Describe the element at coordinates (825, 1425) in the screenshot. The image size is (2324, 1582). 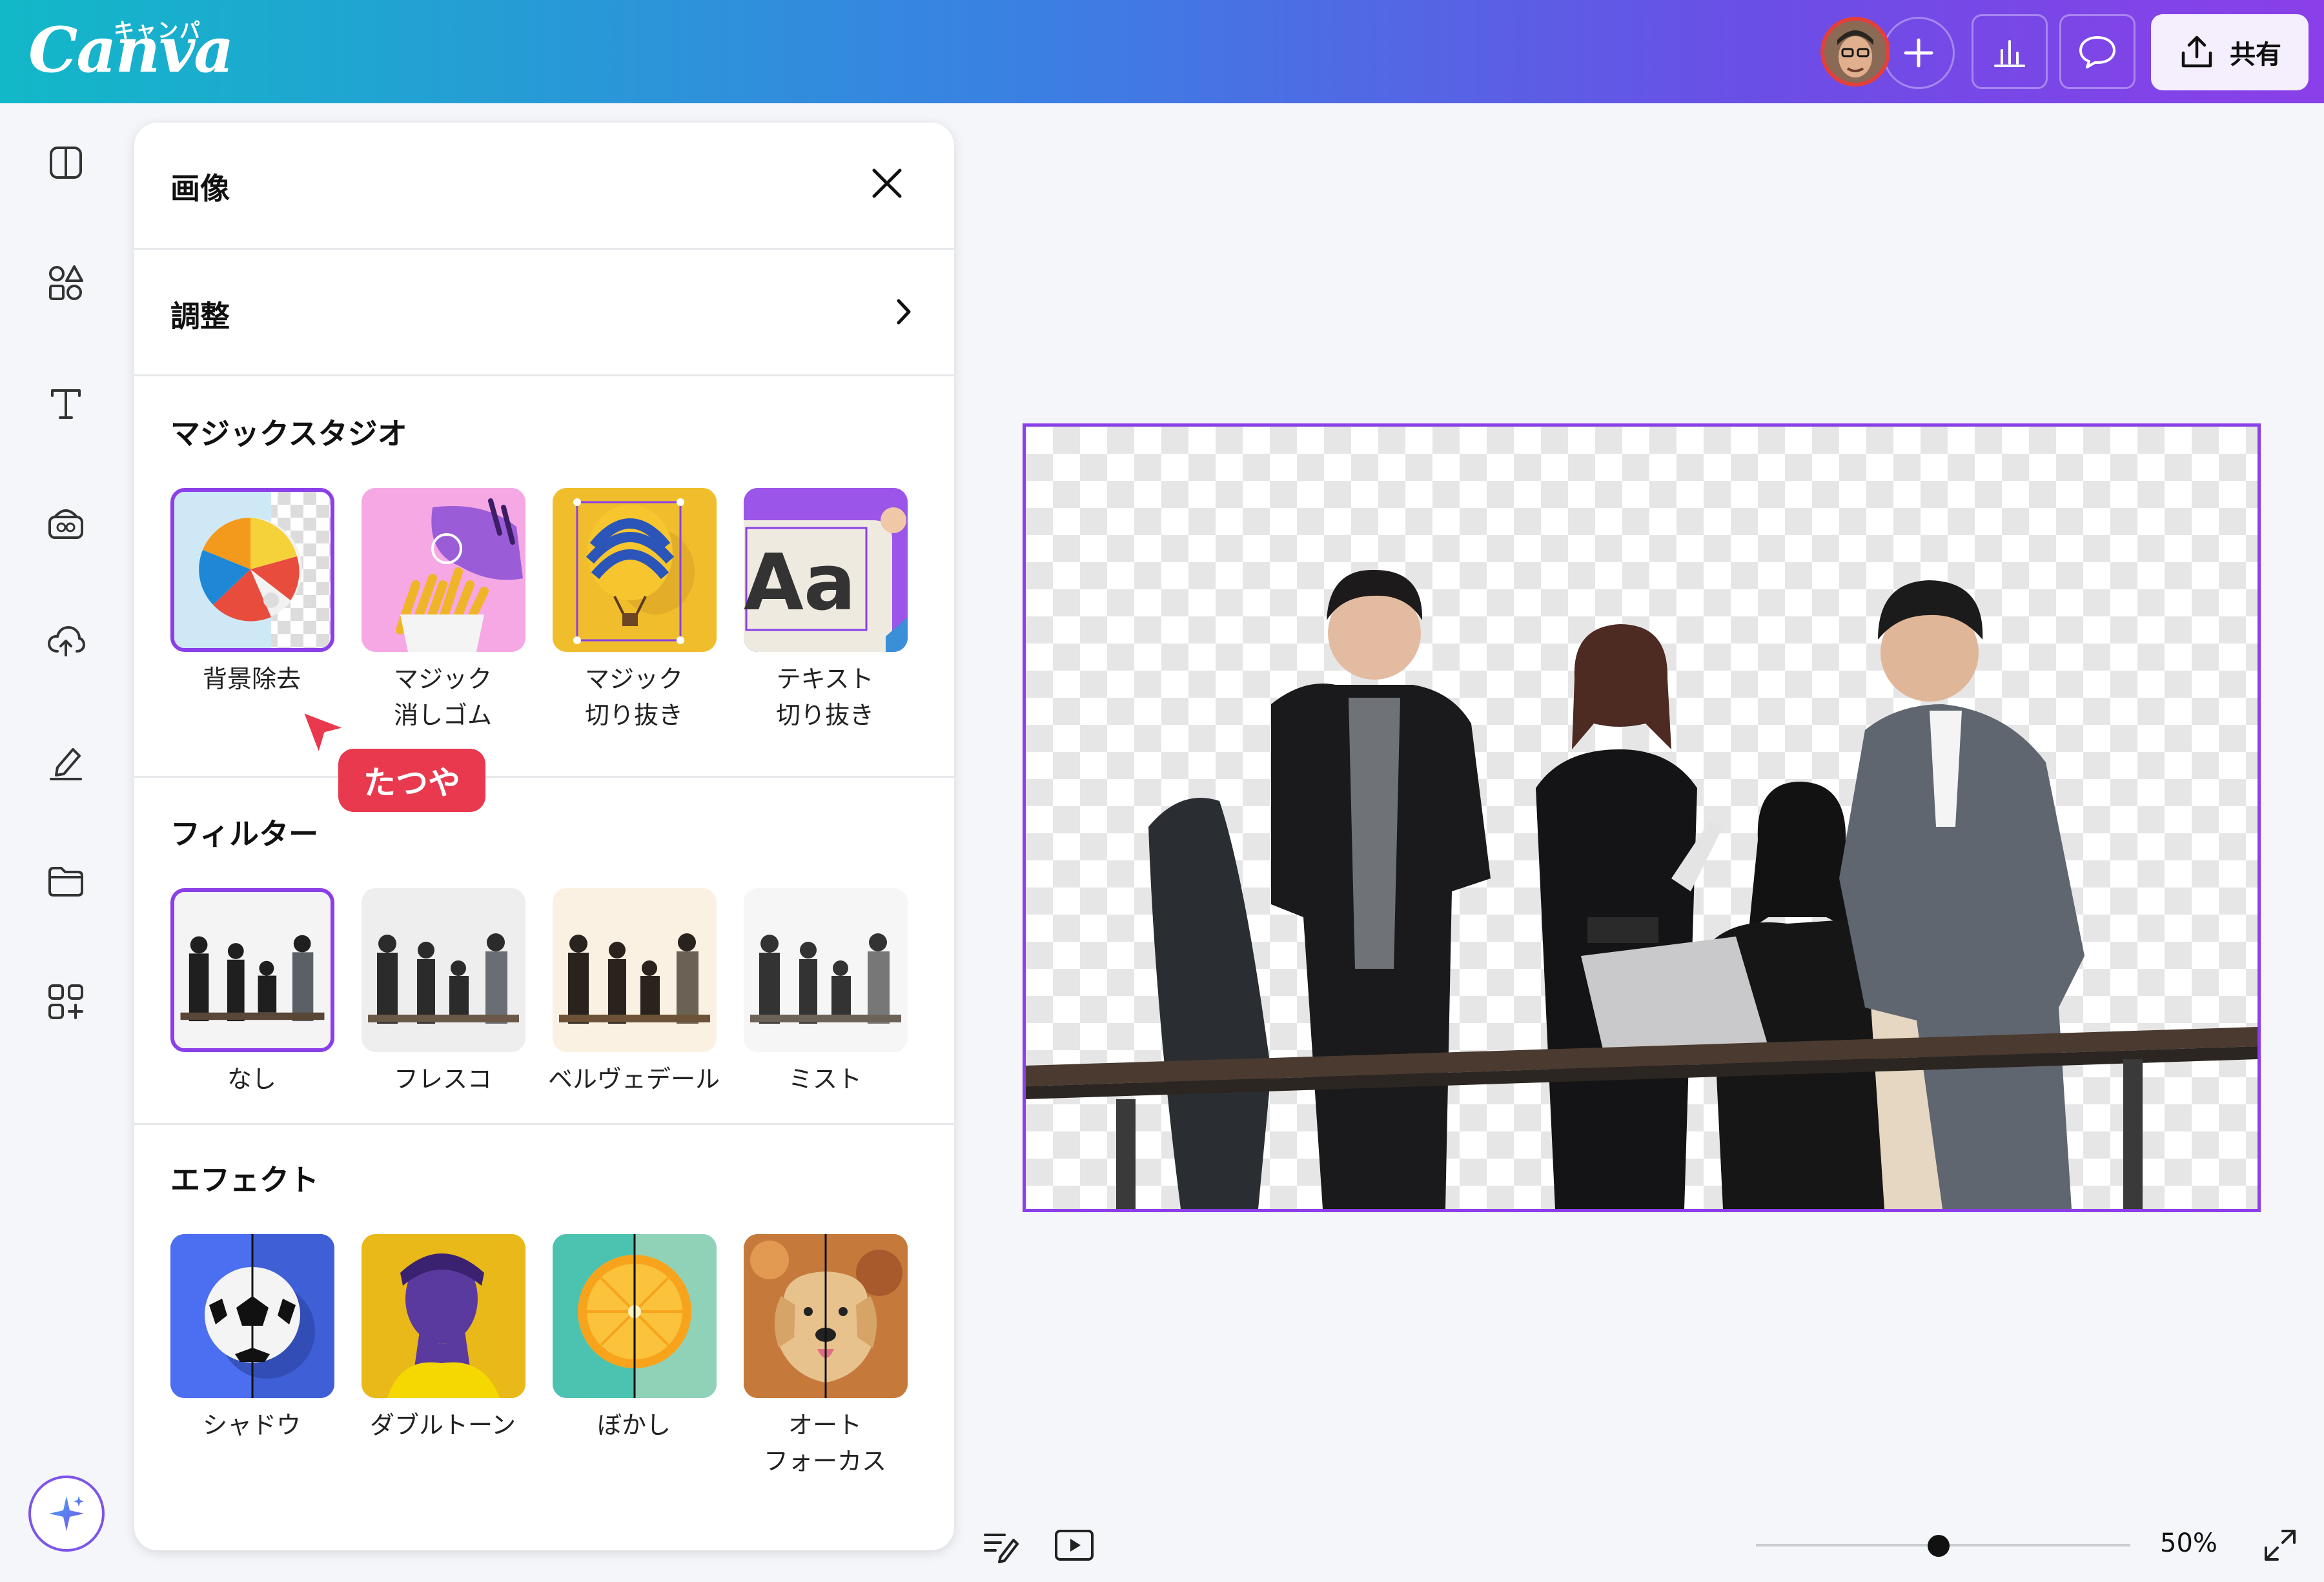
I see `effect-autofocus-label-1: オート` at that location.